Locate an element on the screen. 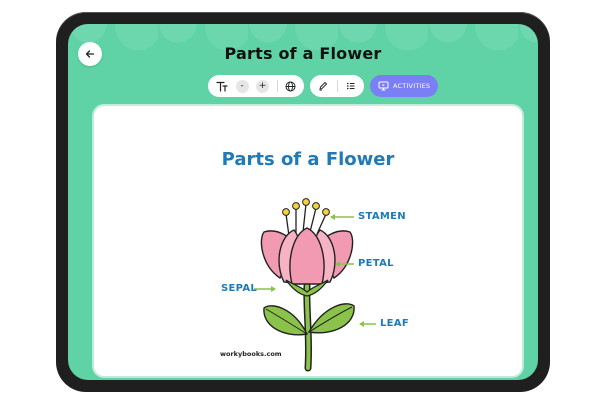 The width and height of the screenshot is (600, 400). petals is located at coordinates (307, 256).